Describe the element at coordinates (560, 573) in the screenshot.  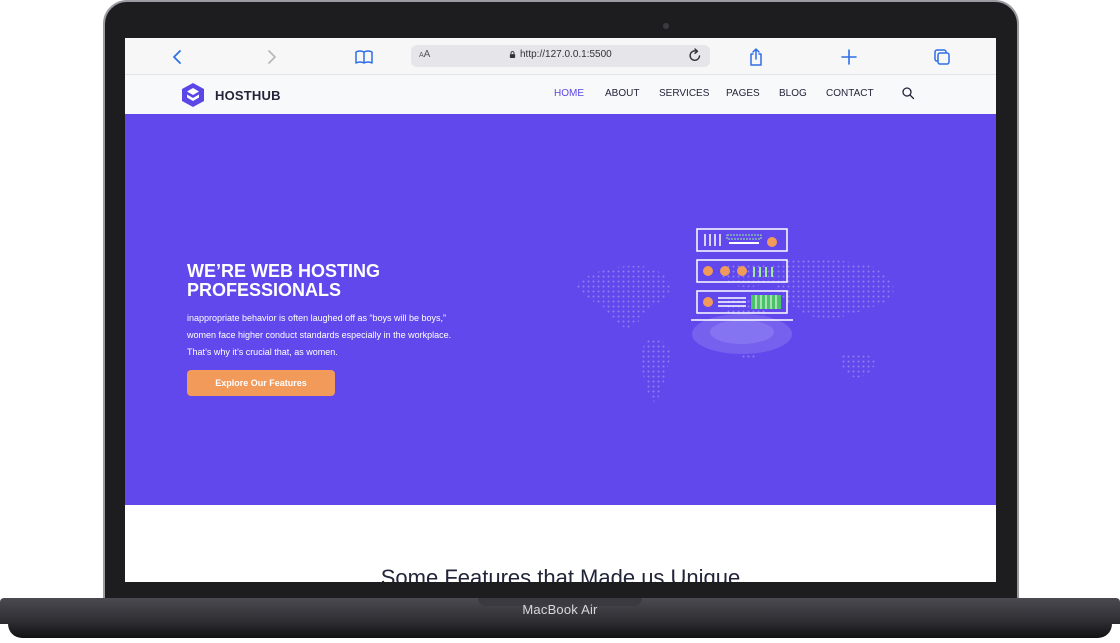
I see `features-title: Some Features that Made us Unique` at that location.